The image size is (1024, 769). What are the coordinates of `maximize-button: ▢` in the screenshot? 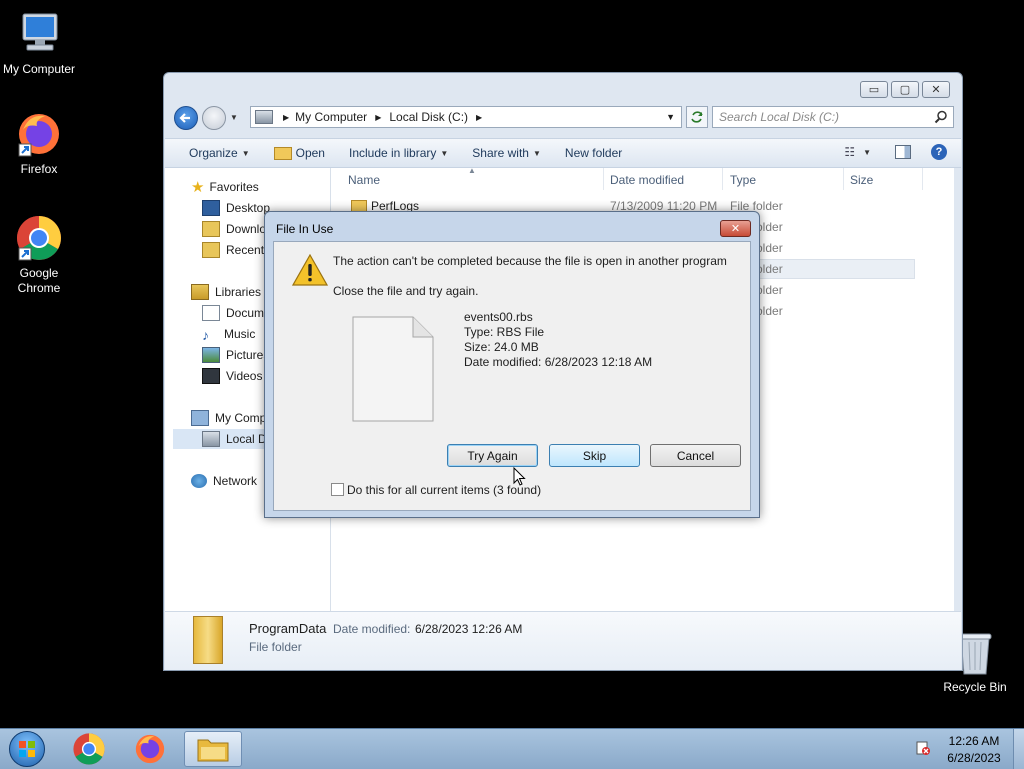 It's located at (905, 89).